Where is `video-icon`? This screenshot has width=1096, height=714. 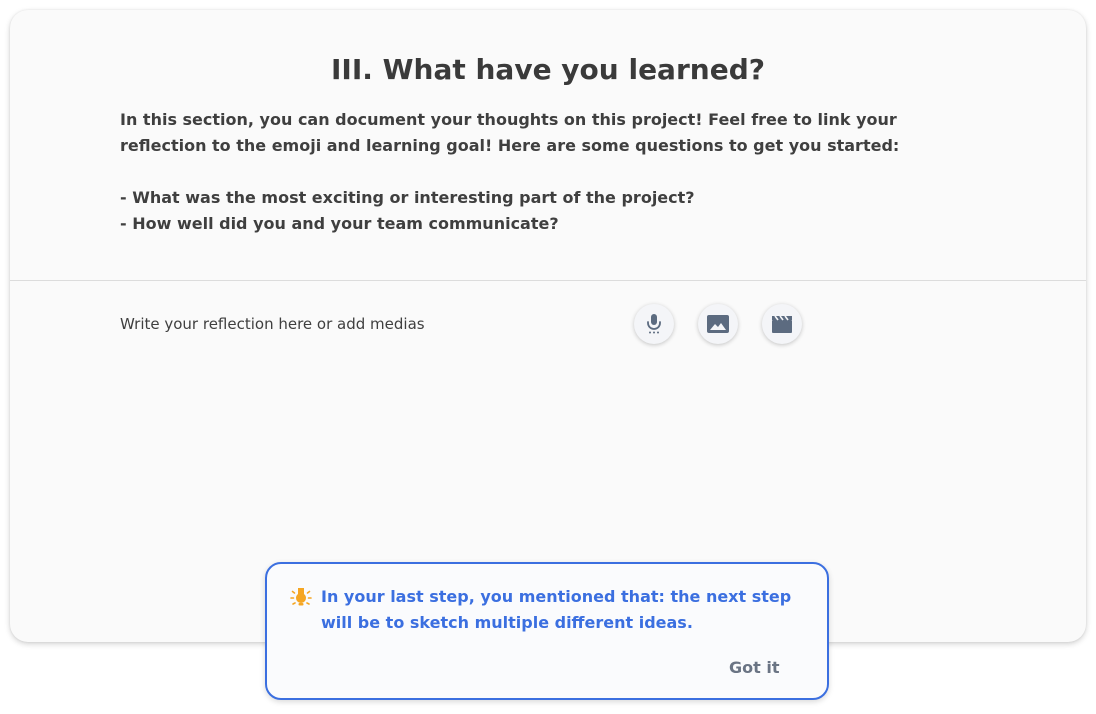 video-icon is located at coordinates (782, 324).